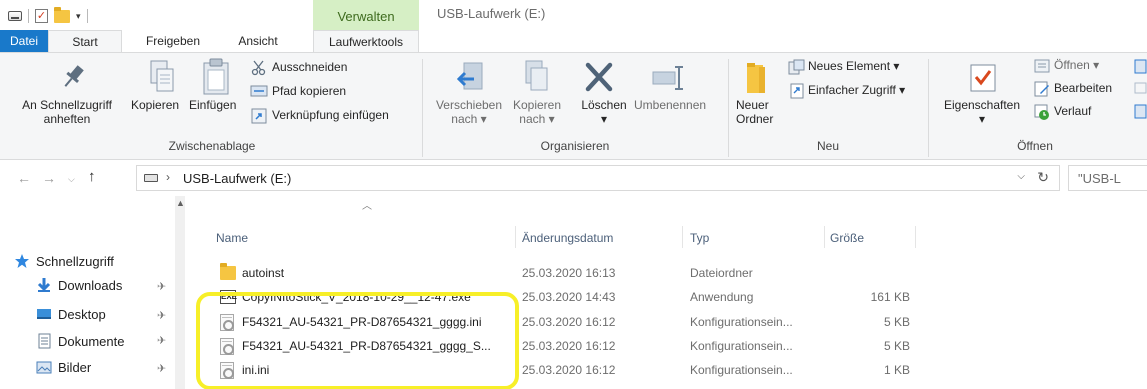 Image resolution: width=1147 pixels, height=389 pixels. What do you see at coordinates (722, 297) in the screenshot?
I see `file-type: Anwendung` at bounding box center [722, 297].